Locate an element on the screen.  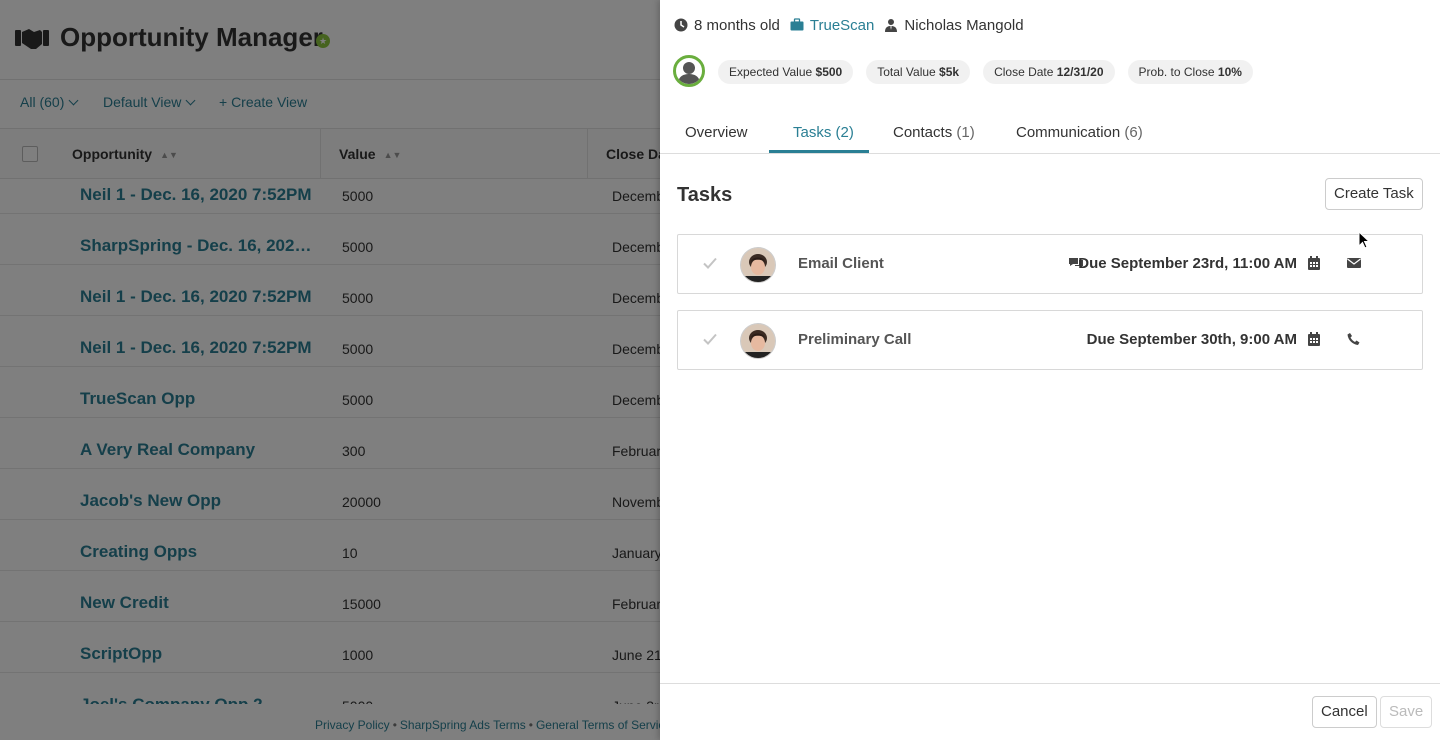
task-card: Email Client Due September 23rd, 11:00 AM is located at coordinates (1050, 264).